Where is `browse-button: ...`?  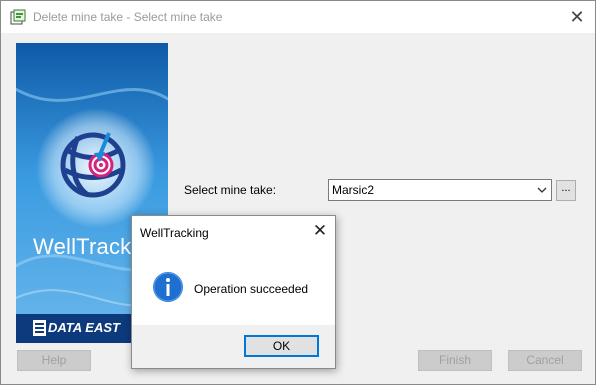
browse-button: ... is located at coordinates (566, 190).